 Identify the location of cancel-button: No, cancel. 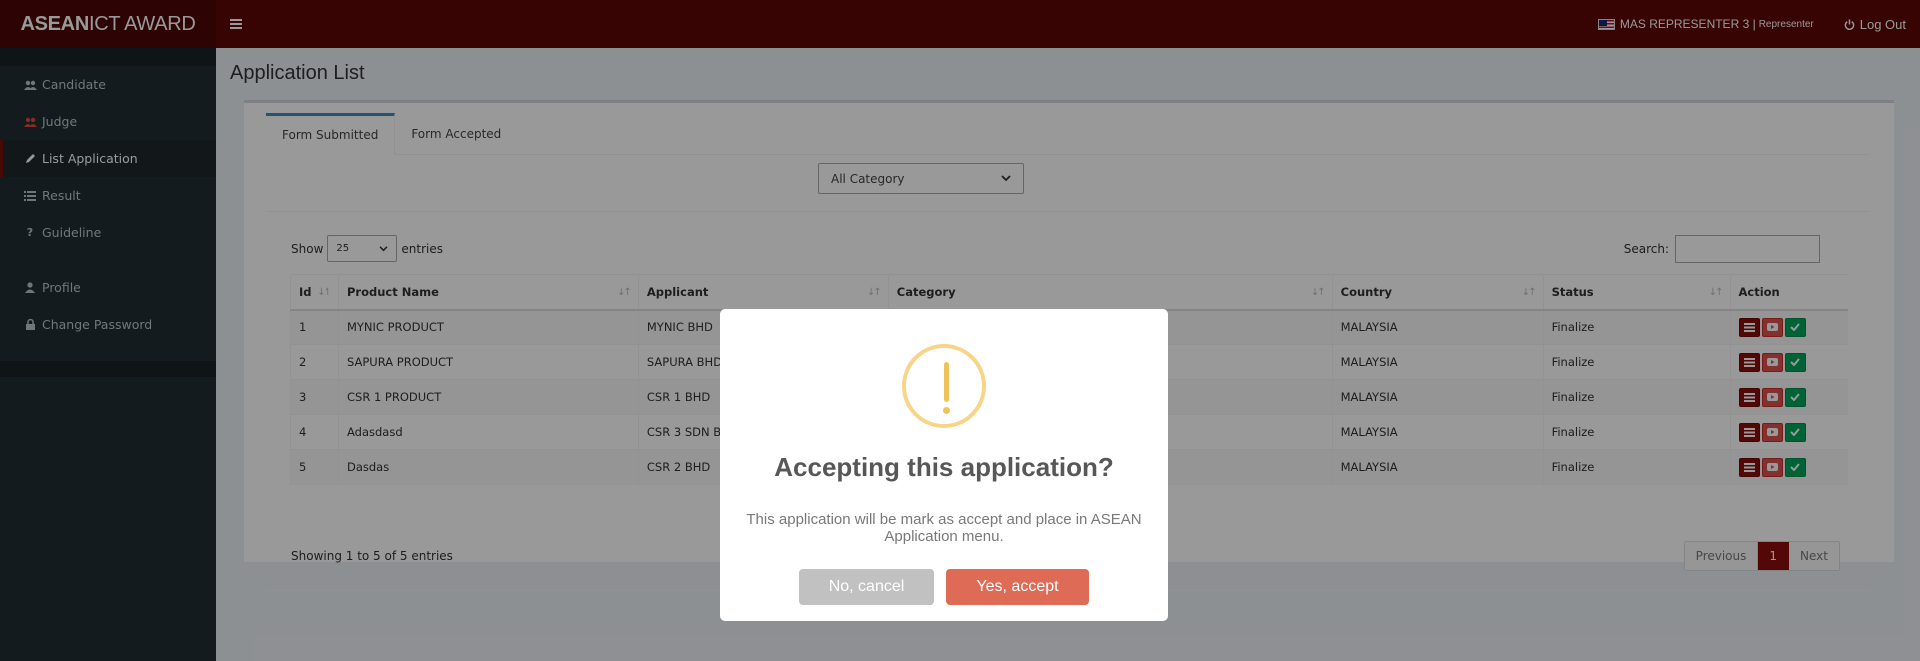
(866, 587).